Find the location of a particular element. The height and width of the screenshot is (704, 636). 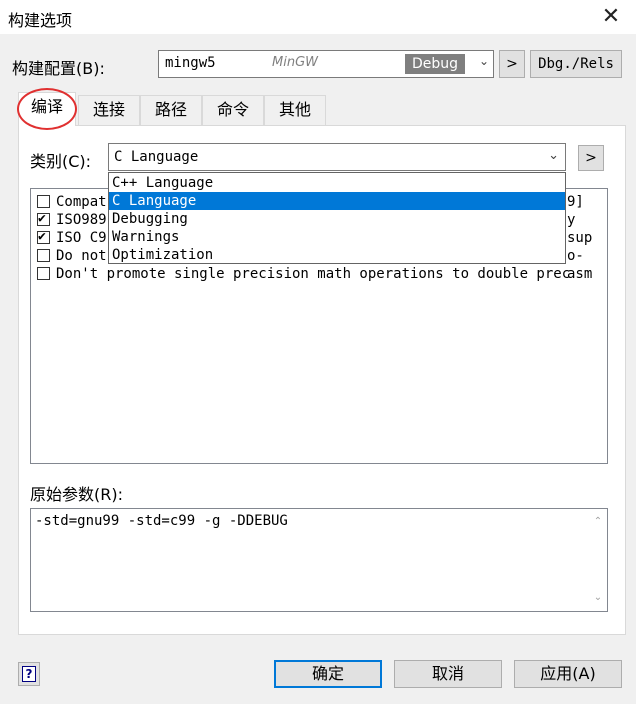

option-label: ISO989 is located at coordinates (81, 220).